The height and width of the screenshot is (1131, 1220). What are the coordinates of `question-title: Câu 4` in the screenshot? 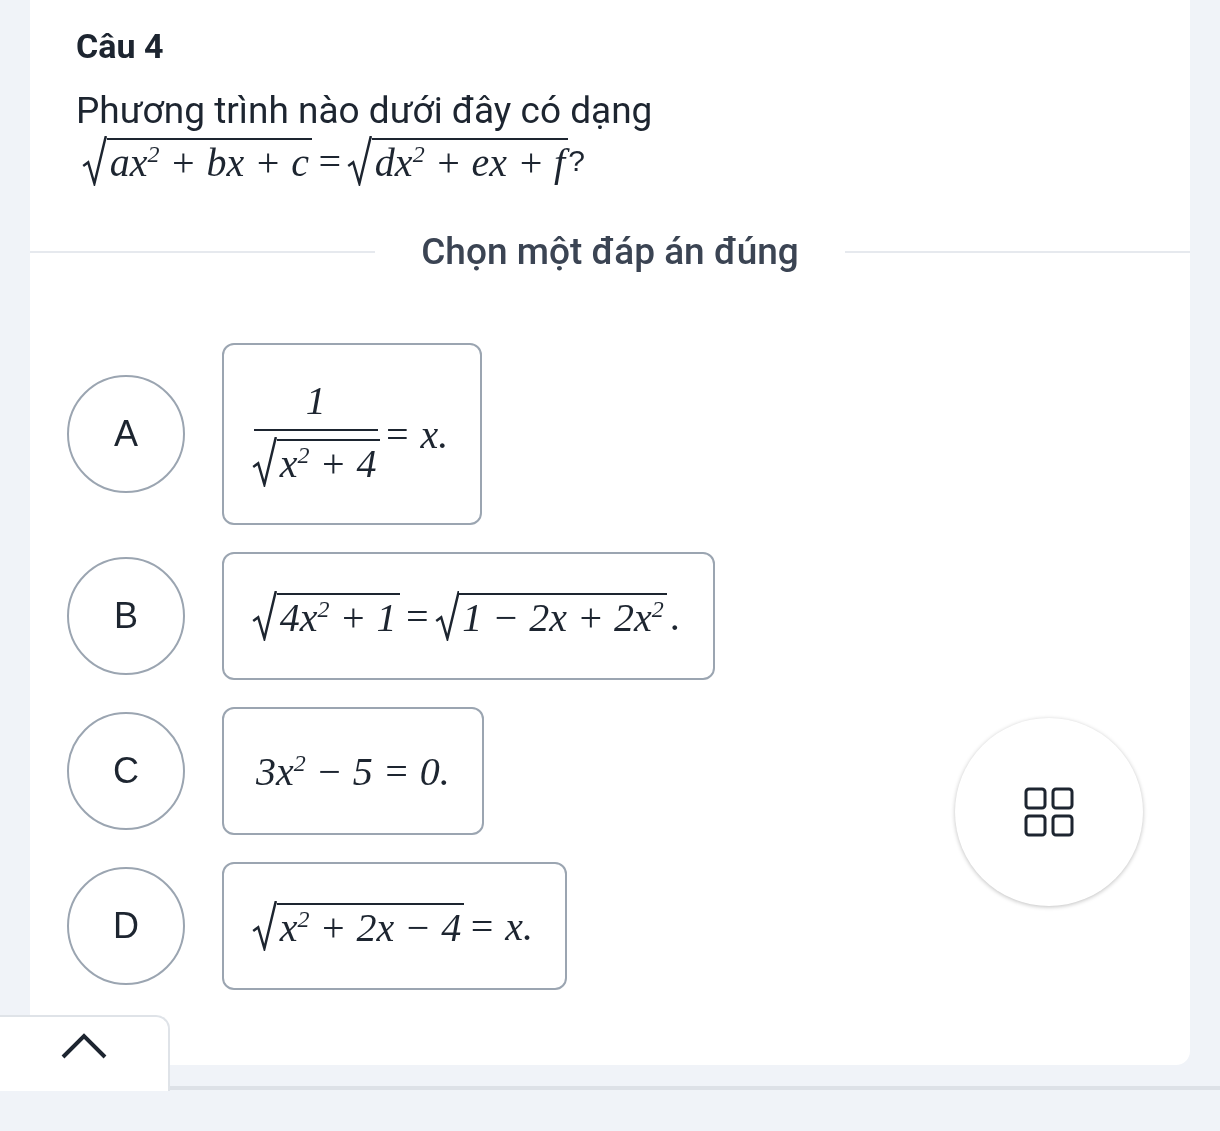 It's located at (120, 46).